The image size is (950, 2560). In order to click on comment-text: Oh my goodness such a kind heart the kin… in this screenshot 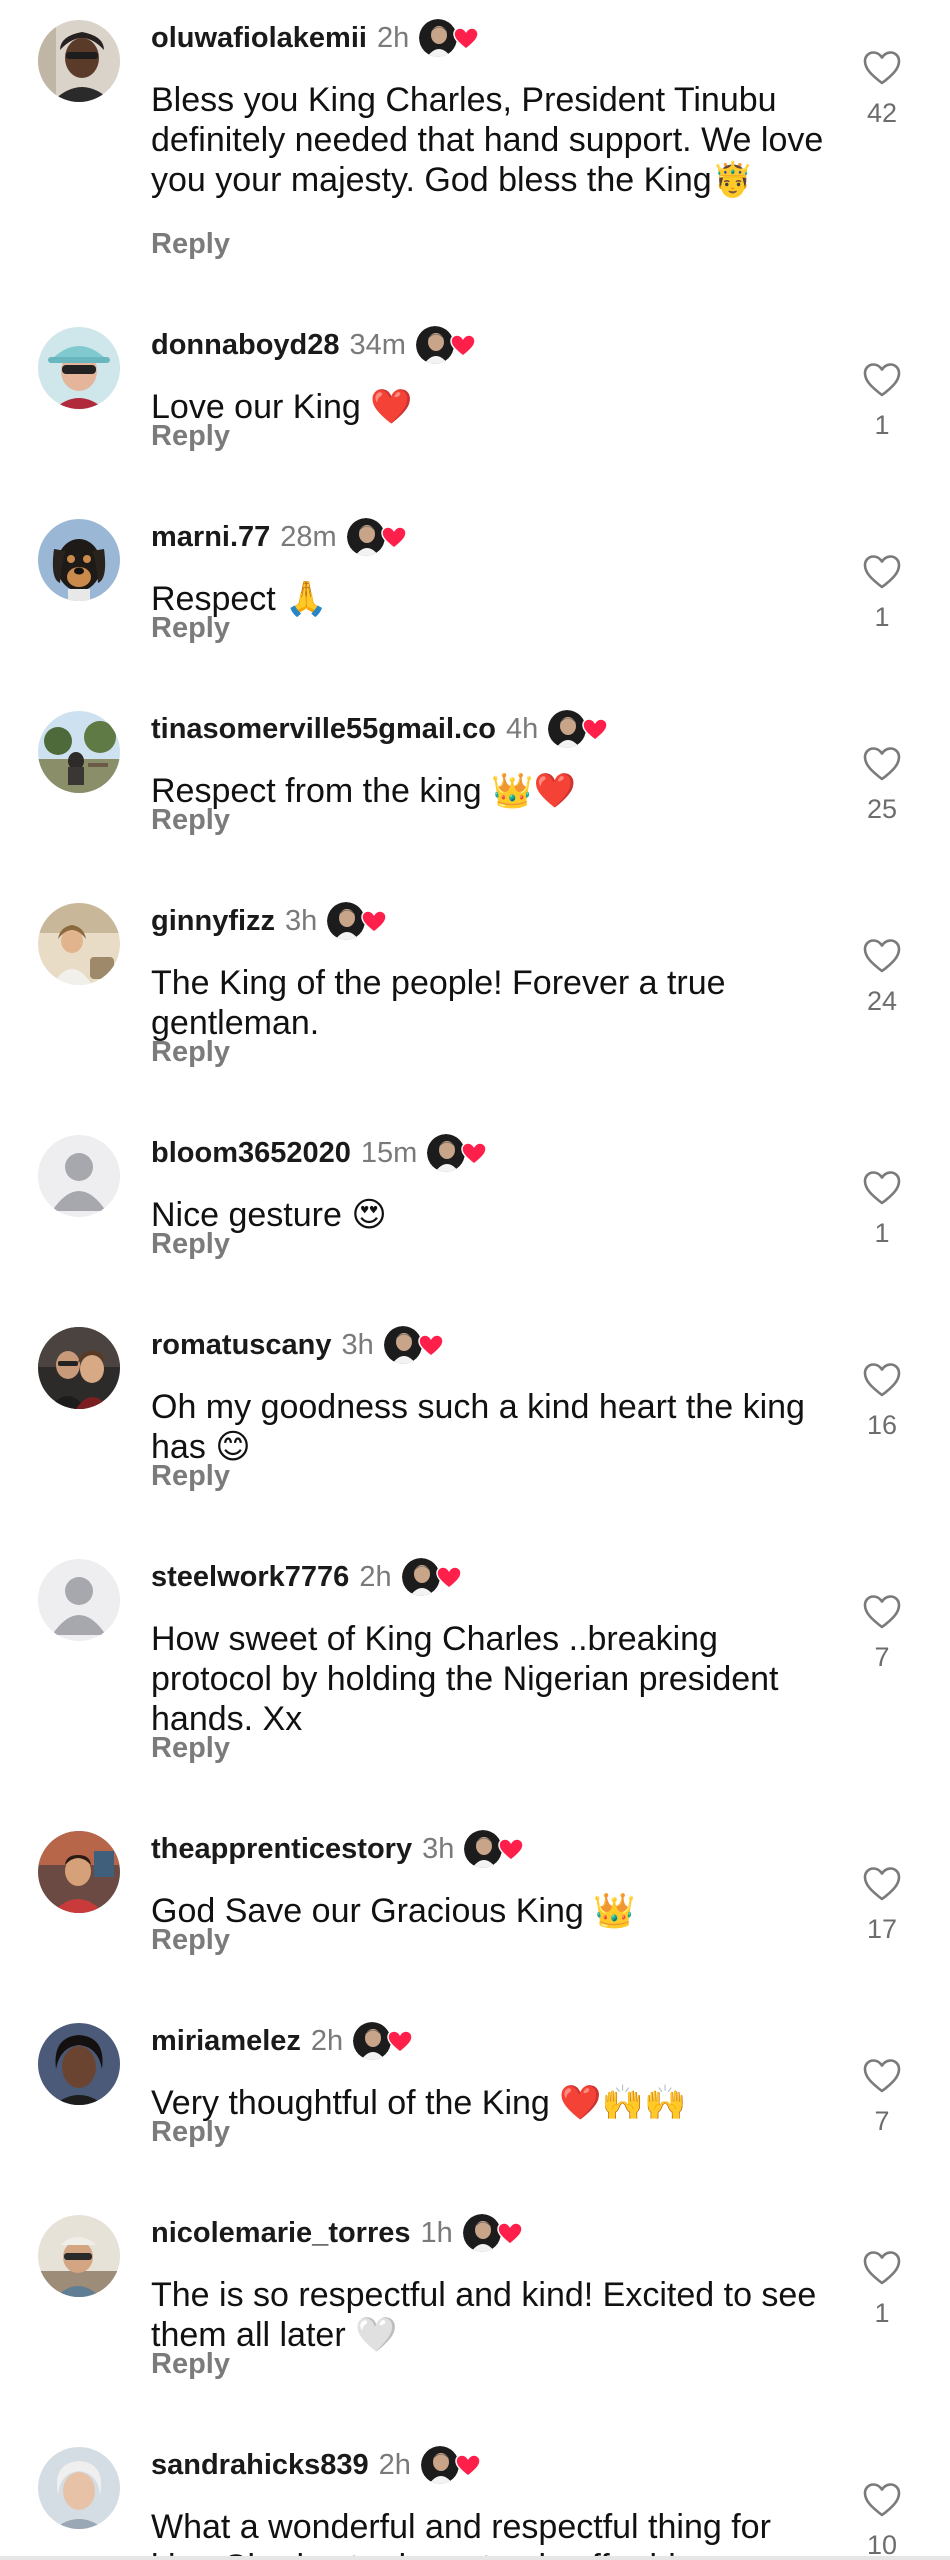, I will do `click(478, 1427)`.